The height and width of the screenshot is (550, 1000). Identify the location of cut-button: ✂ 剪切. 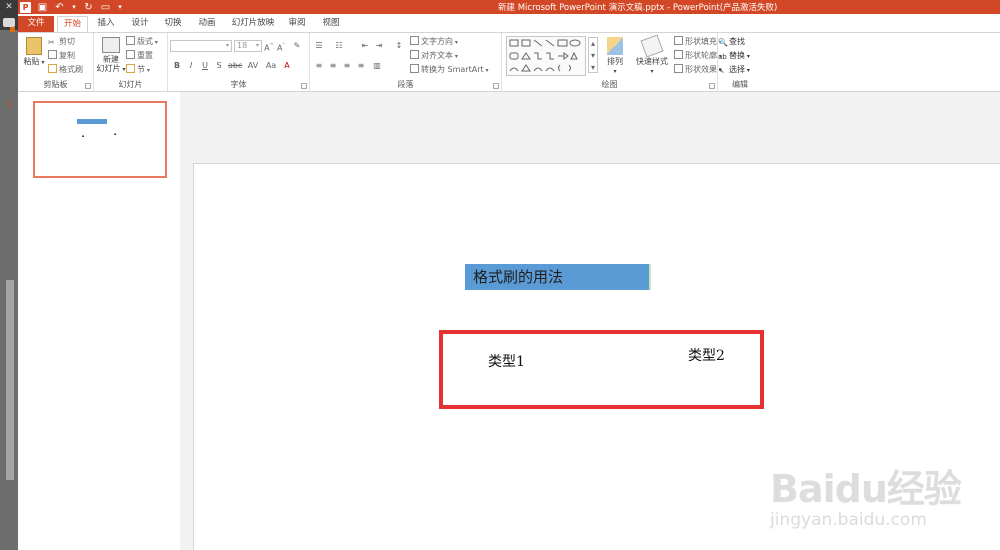
(61, 41).